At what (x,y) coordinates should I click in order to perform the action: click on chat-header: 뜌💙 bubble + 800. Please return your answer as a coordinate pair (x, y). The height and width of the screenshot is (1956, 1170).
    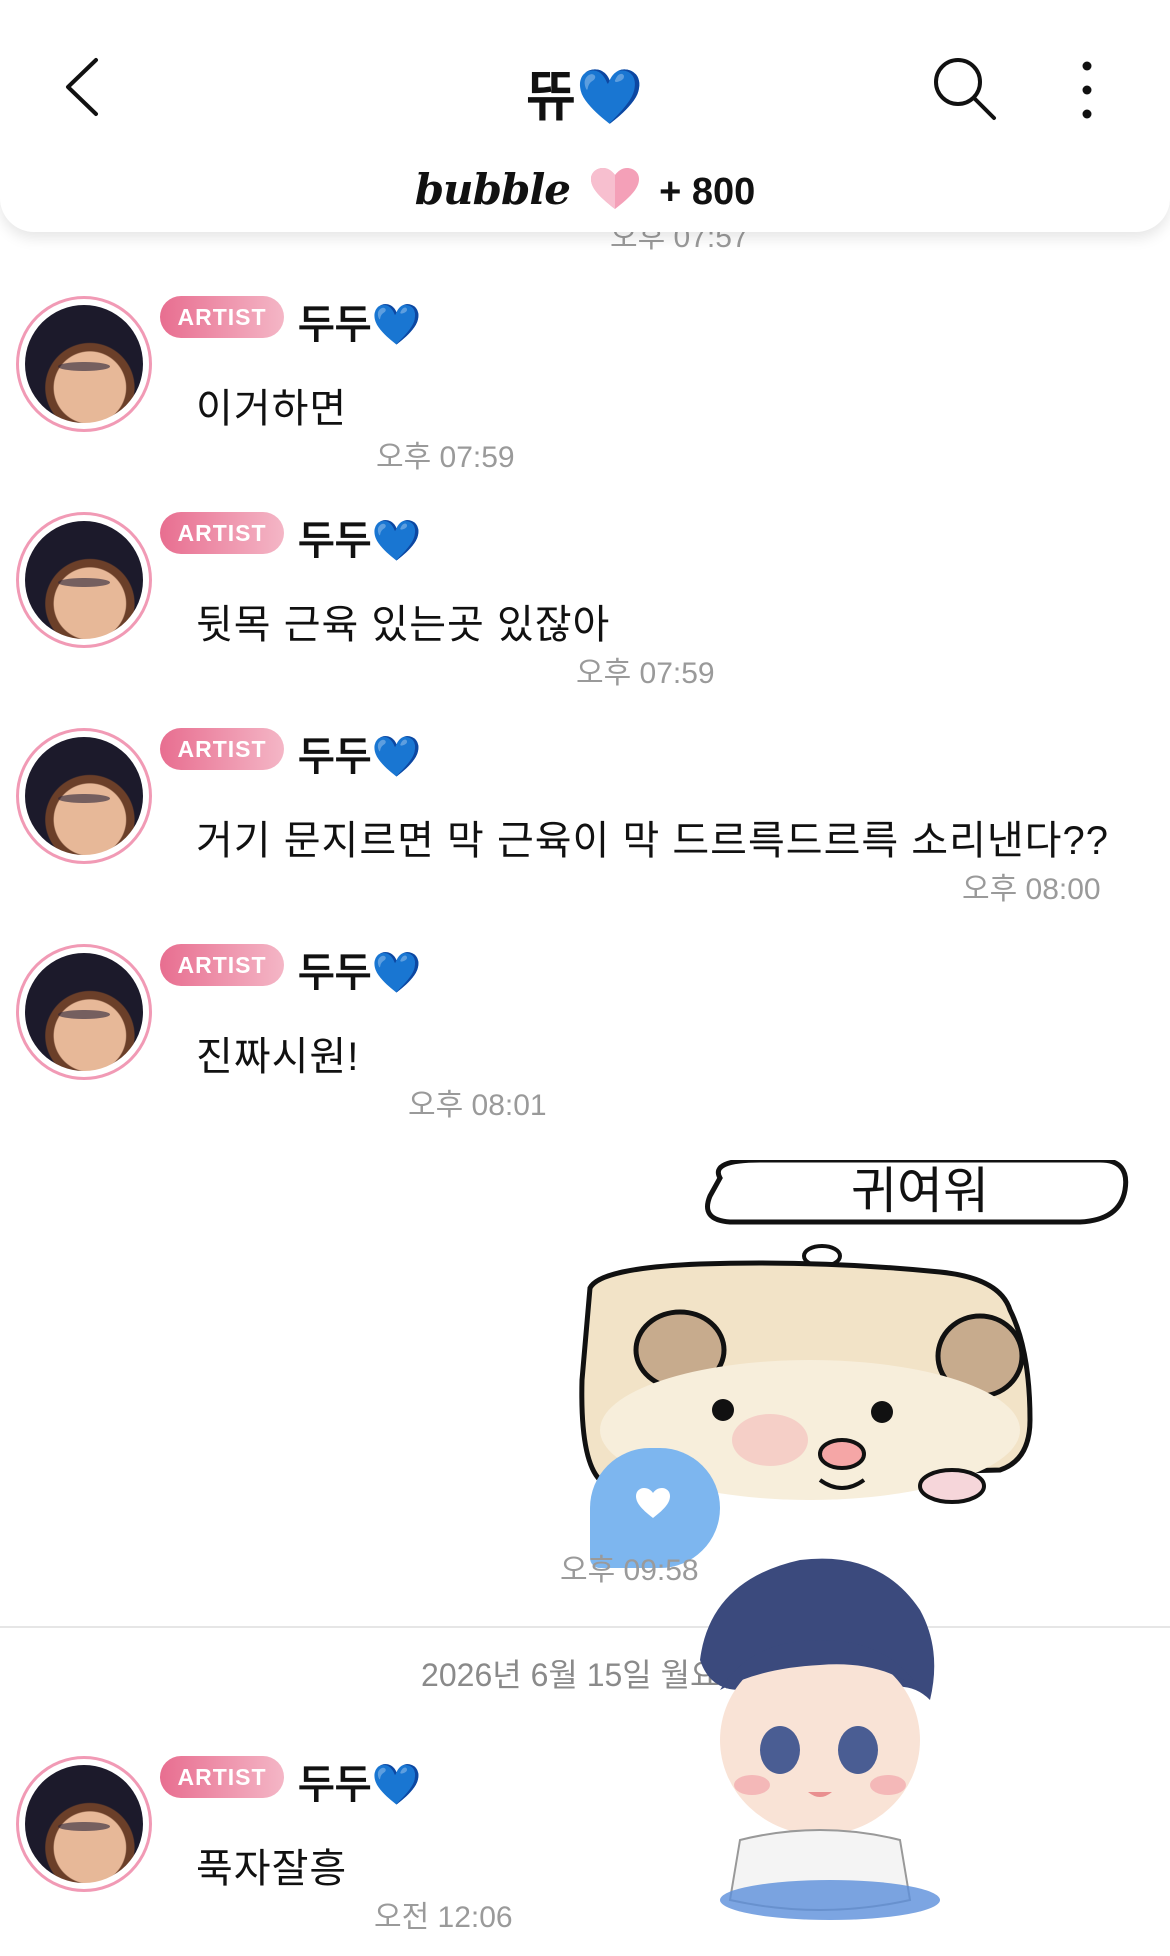
    Looking at the image, I should click on (585, 116).